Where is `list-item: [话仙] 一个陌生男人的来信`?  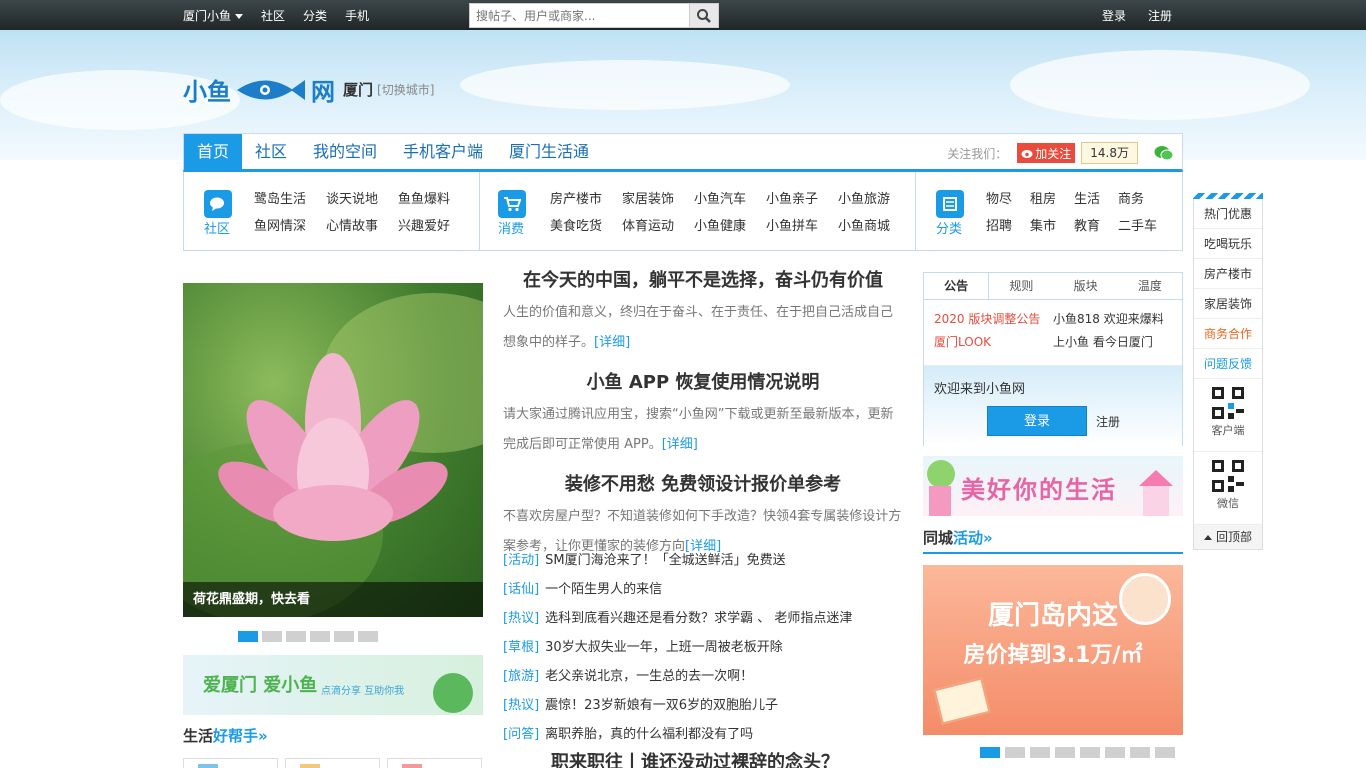 list-item: [话仙] 一个陌生男人的来信 is located at coordinates (703, 589).